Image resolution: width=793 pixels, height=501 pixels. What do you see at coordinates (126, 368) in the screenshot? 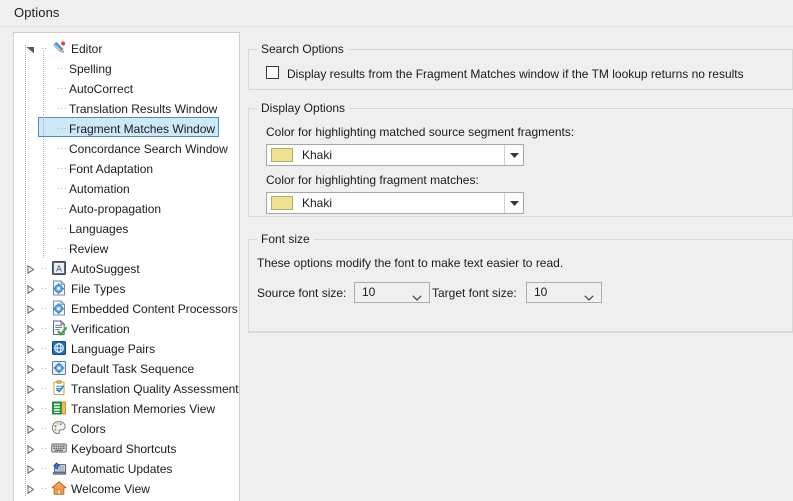
I see `tree-item-default-task-sequence: ·· Default Task Sequence` at bounding box center [126, 368].